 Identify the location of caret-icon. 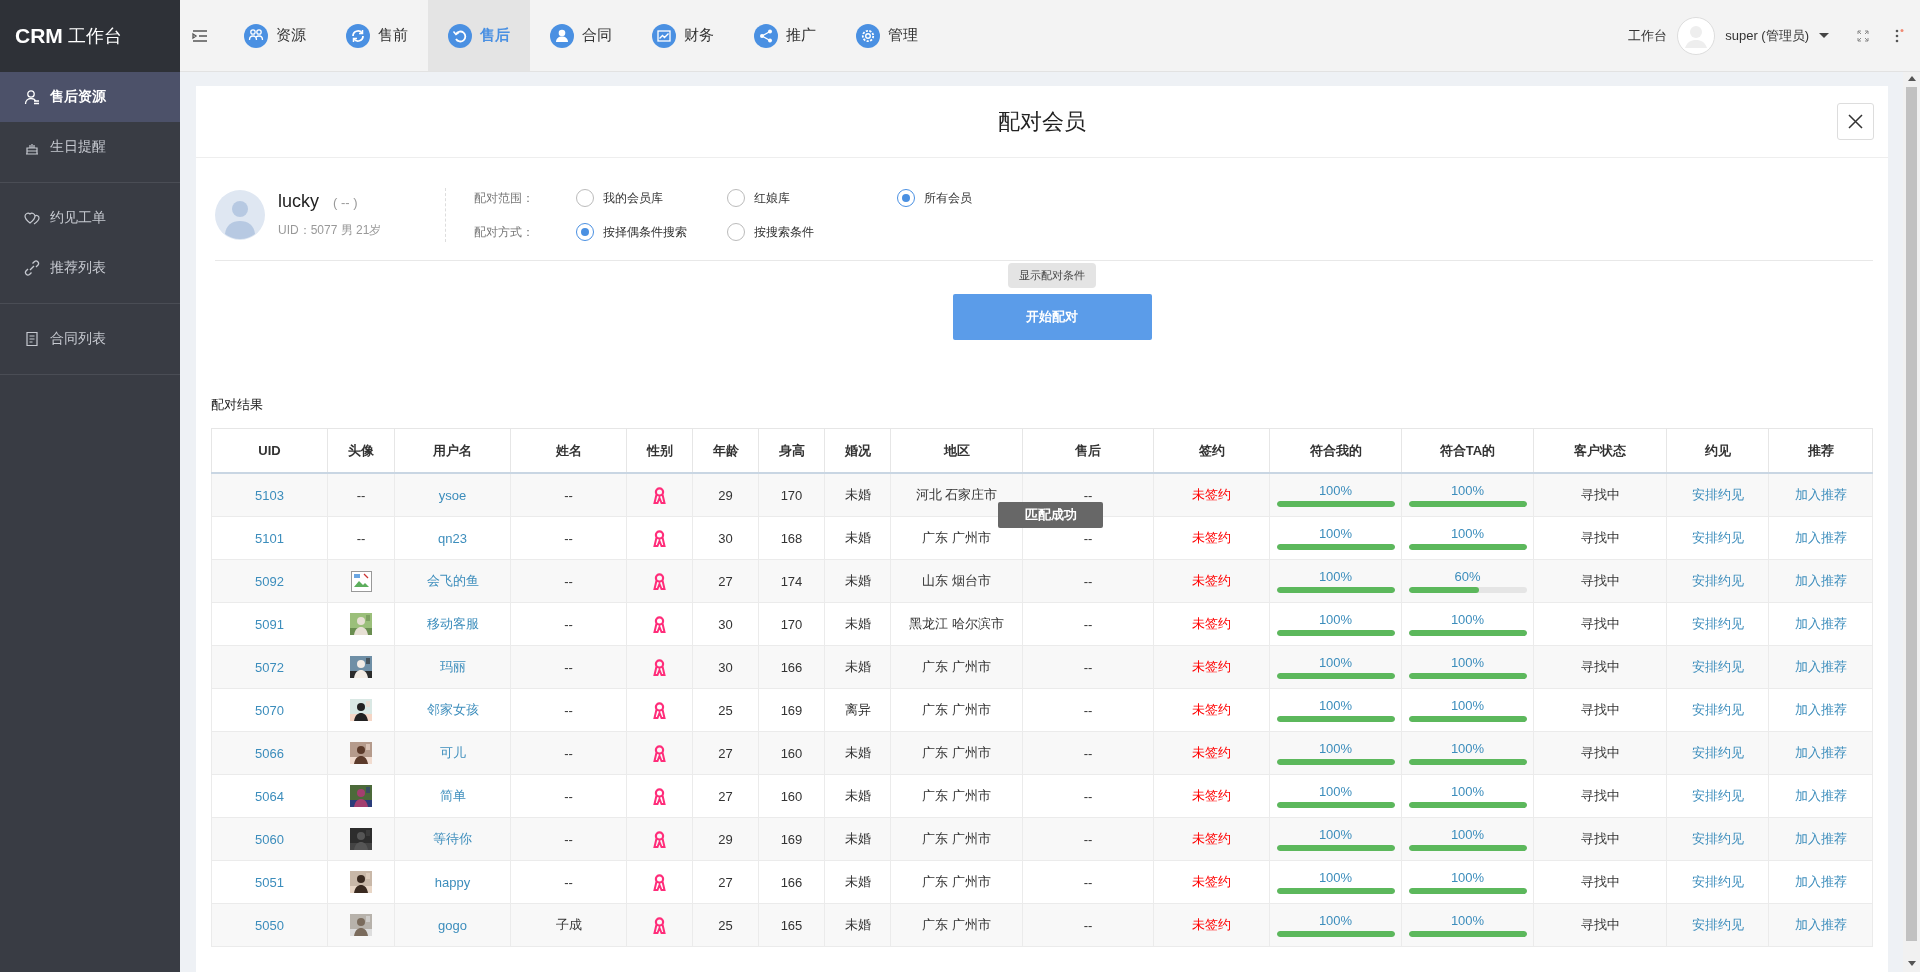
(1824, 35).